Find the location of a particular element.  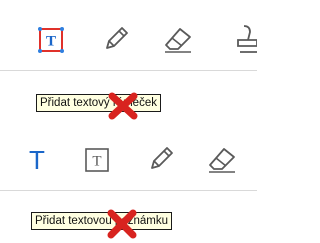

stamp-icon is located at coordinates (247, 39).